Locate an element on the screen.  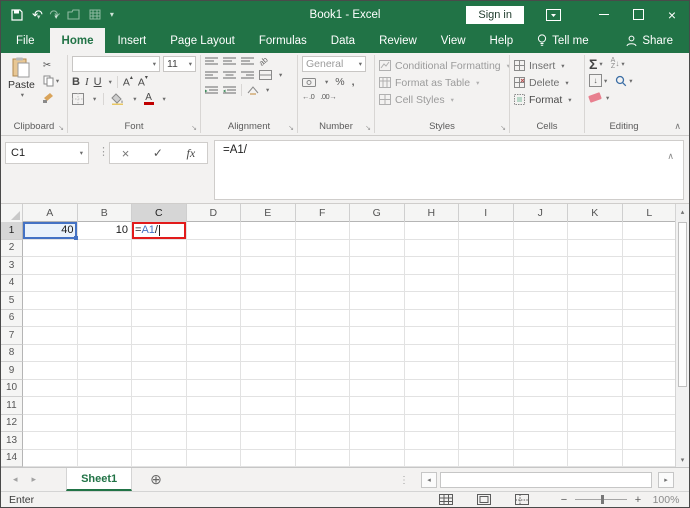
next-sheet-icon: ▸ is located at coordinates (34, 479).